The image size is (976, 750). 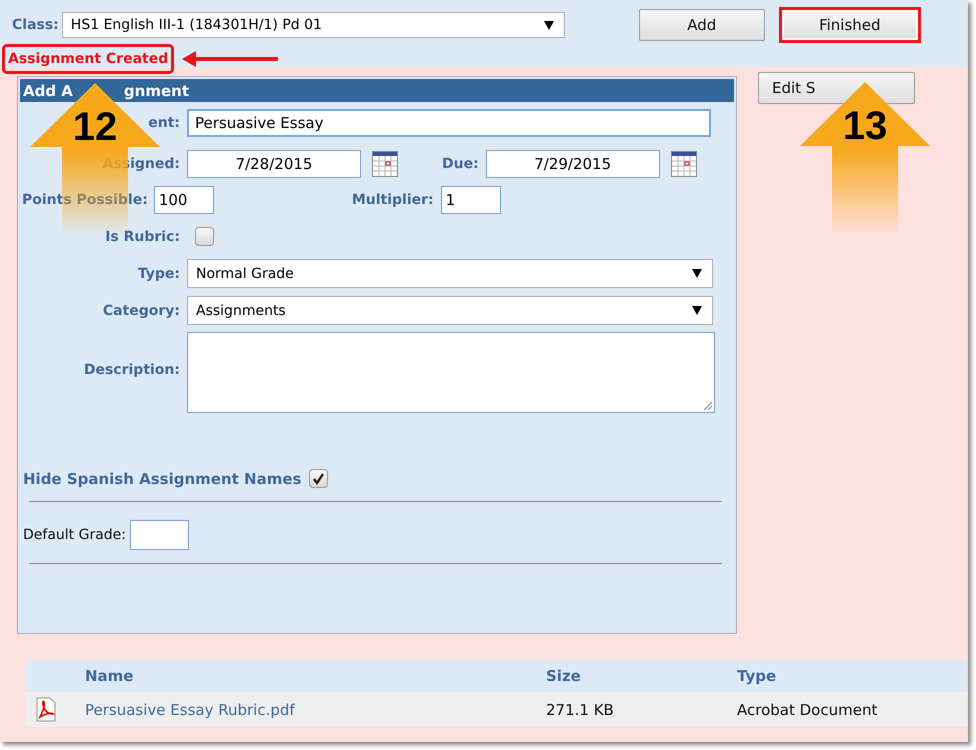 I want to click on class-dropdown: HS1 English III-1 (184301H/1) Pd 01, so click(x=313, y=25).